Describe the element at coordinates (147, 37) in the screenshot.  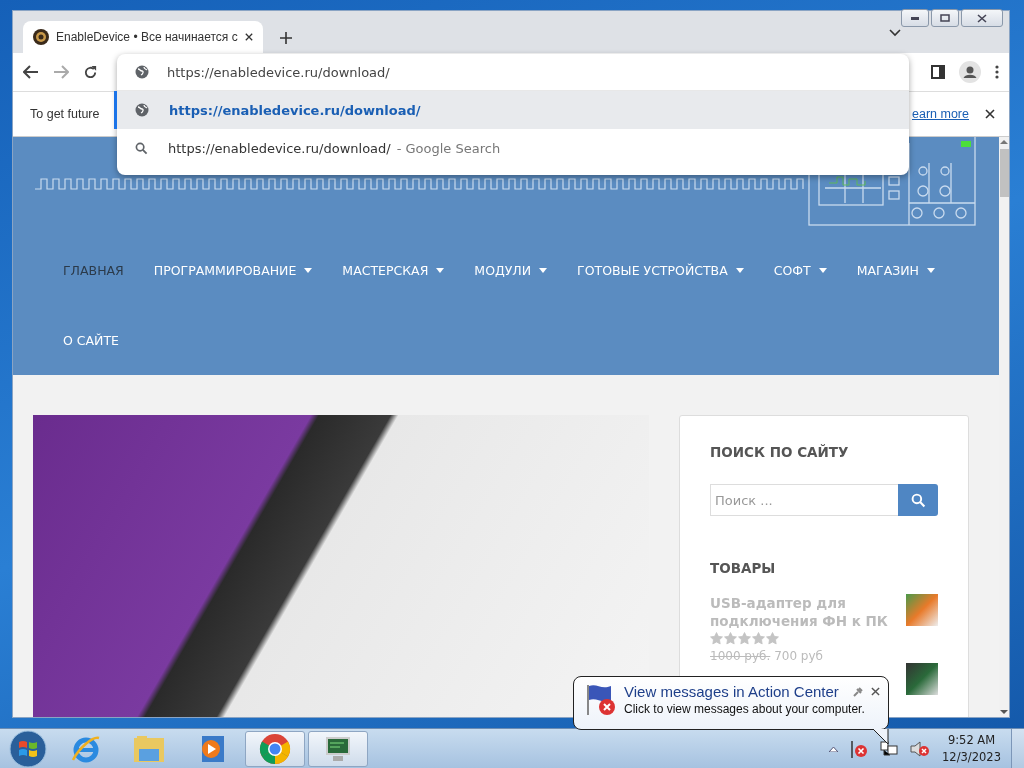
I see `tab-title: EnableDevice • Все начинается с` at that location.